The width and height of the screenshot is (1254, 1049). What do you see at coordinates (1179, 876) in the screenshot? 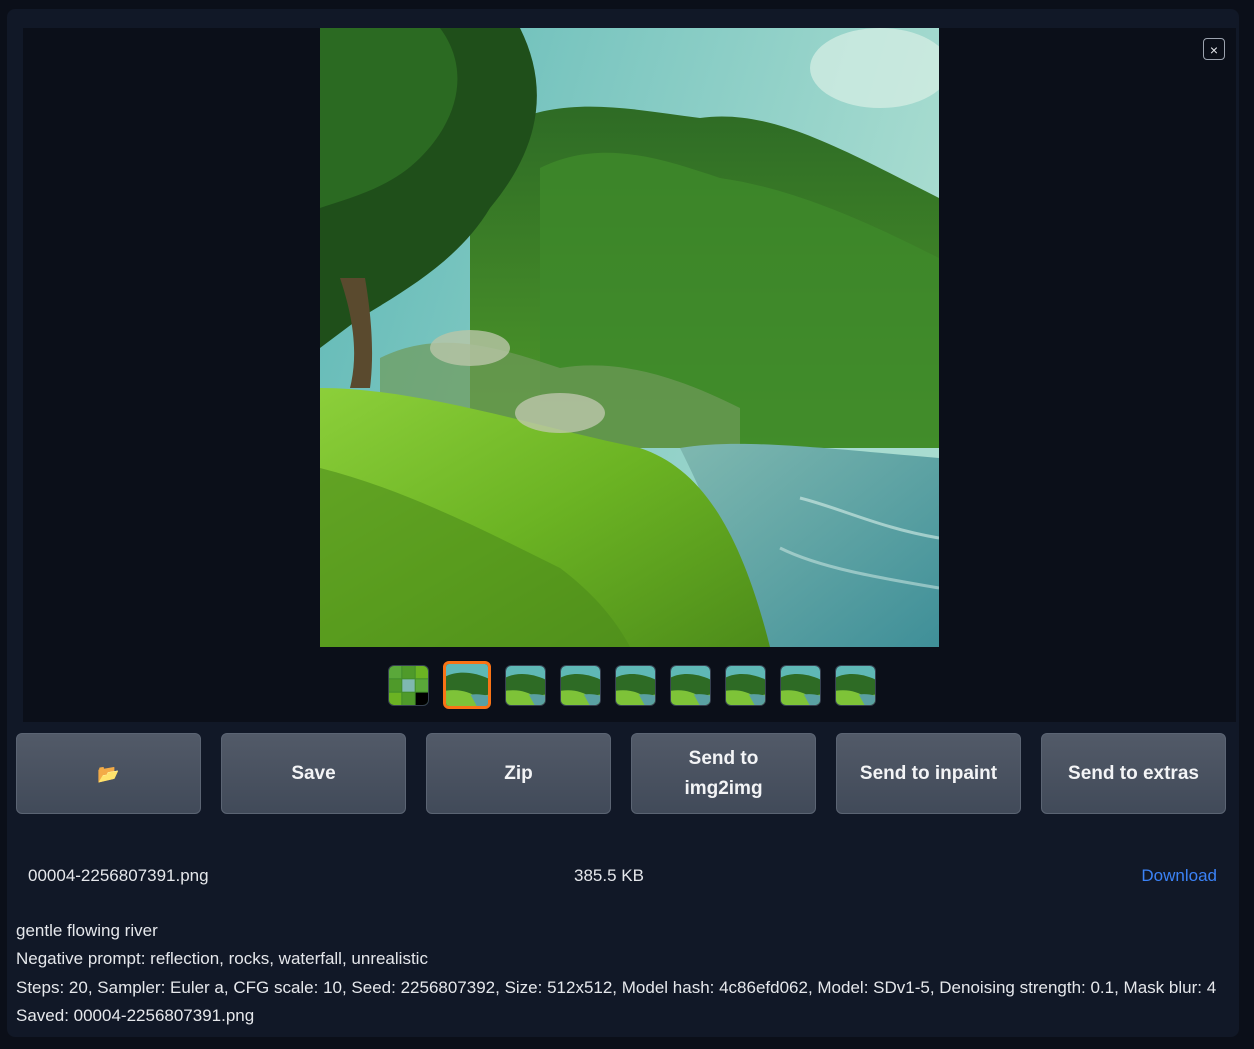
I see `download-link: Download` at bounding box center [1179, 876].